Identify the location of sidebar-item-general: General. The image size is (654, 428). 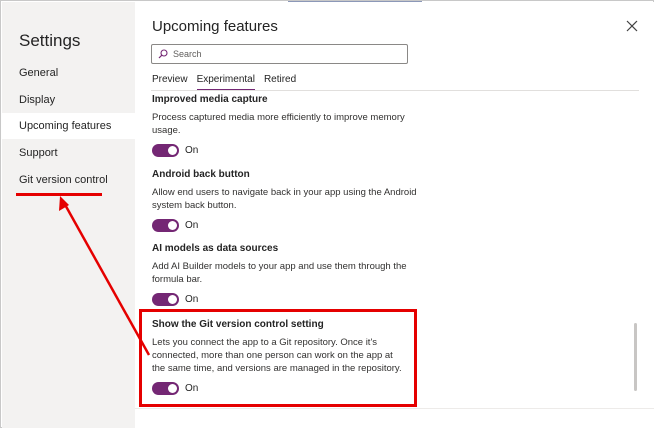
(68, 73).